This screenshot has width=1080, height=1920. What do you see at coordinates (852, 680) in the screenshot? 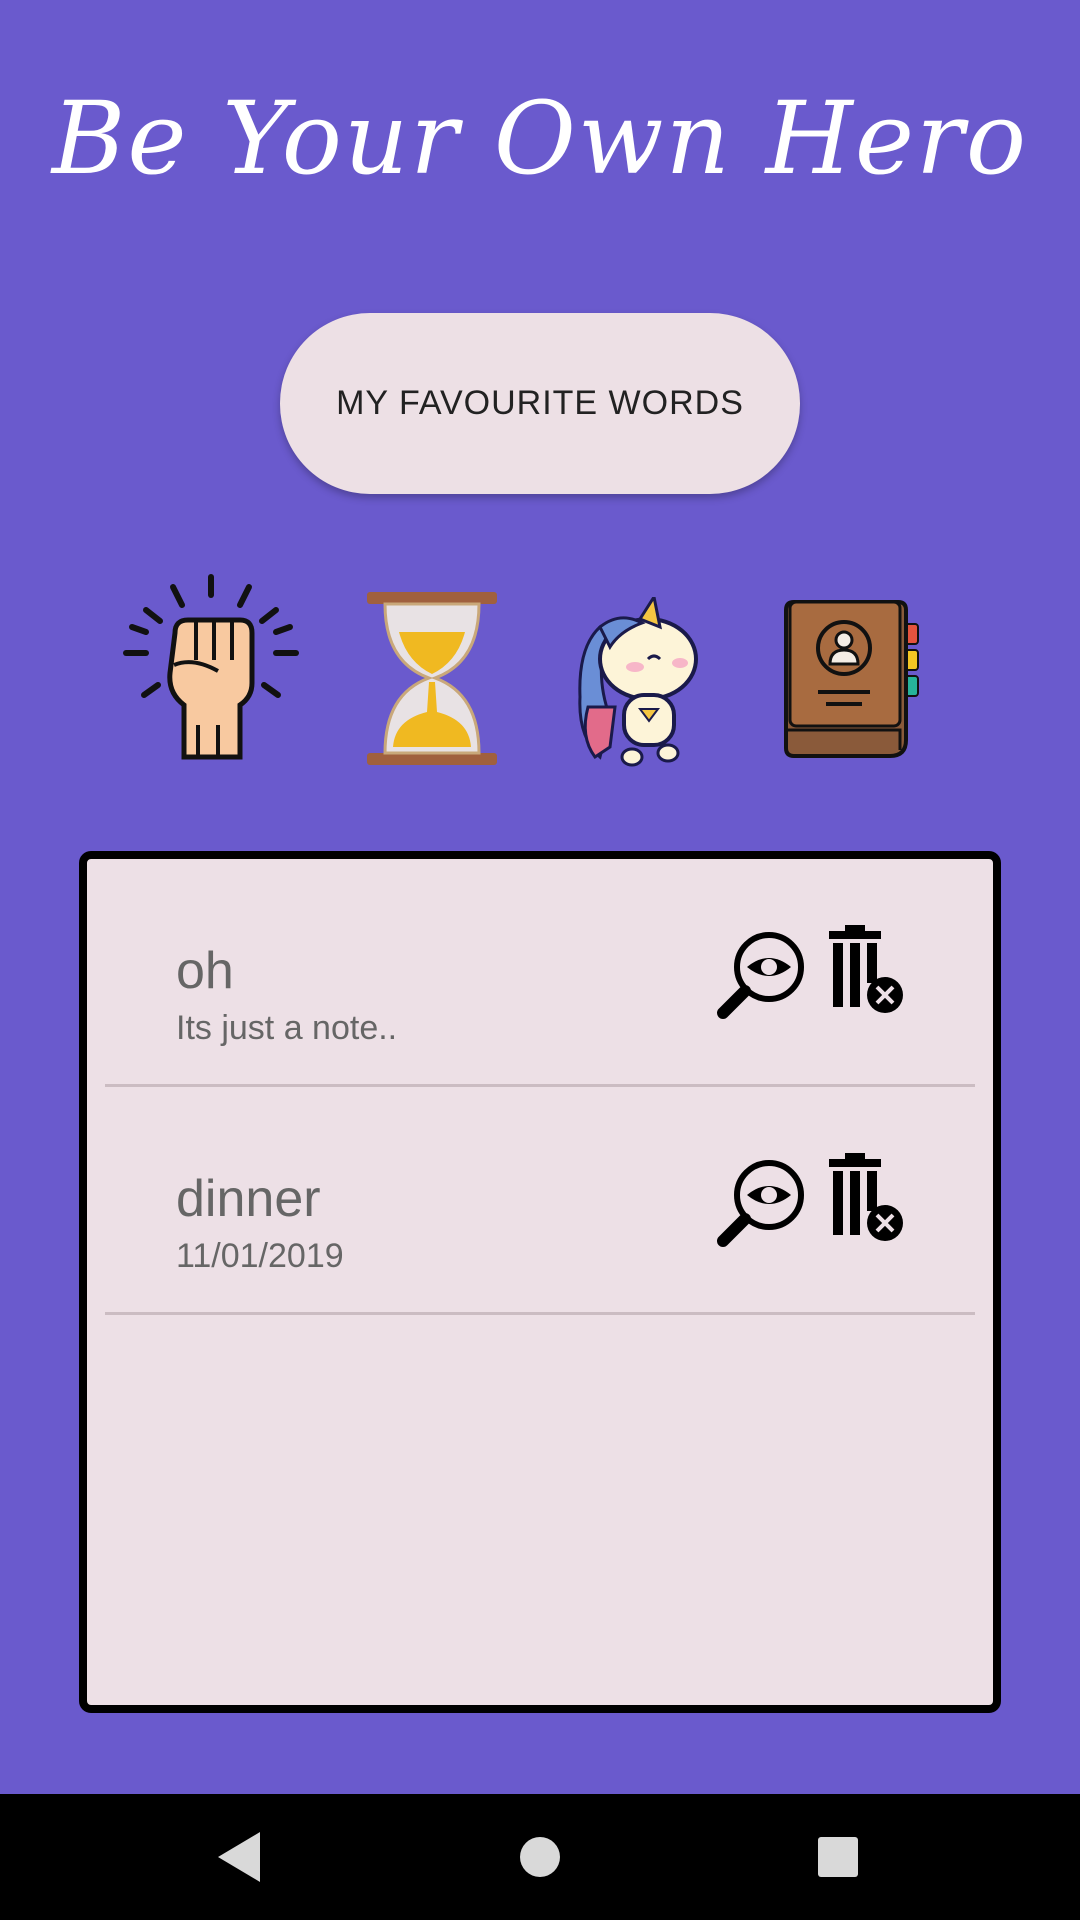
I see `contacts-book-icon` at bounding box center [852, 680].